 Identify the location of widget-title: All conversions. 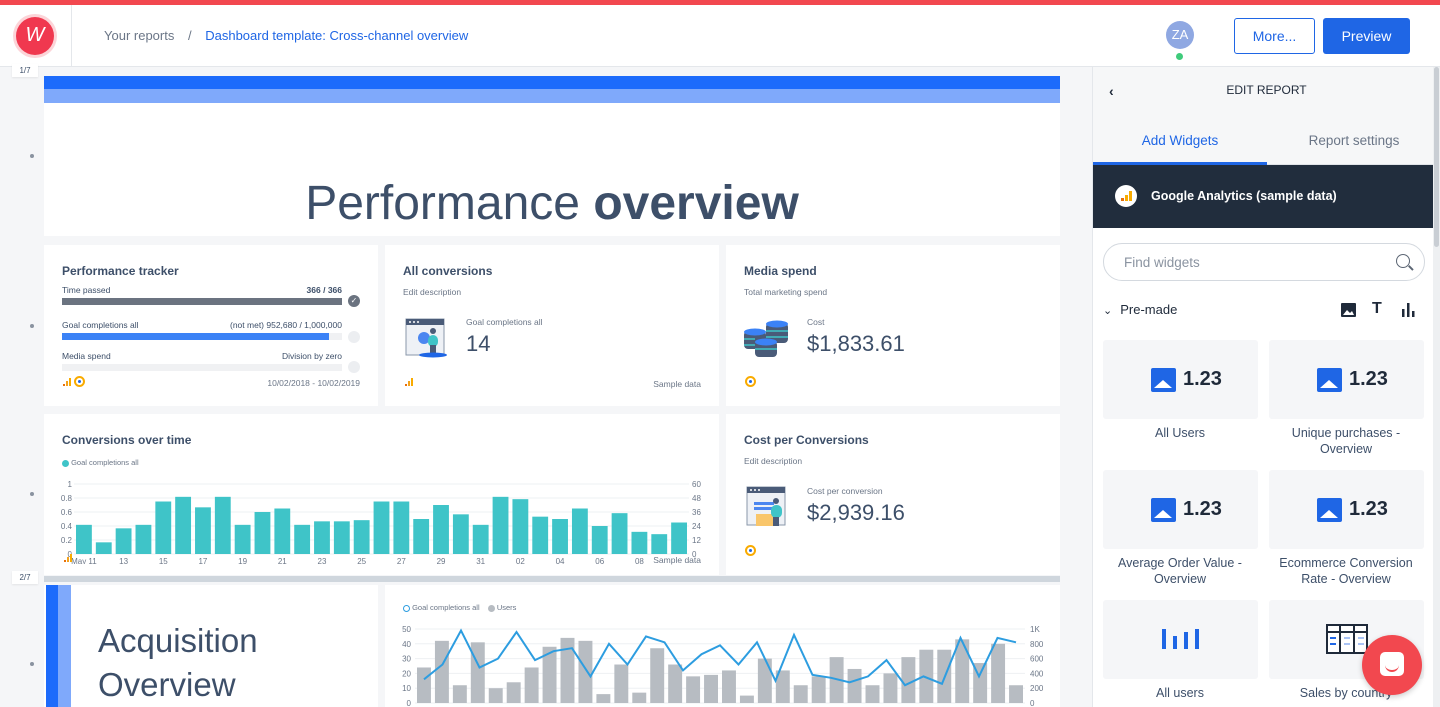
(448, 271).